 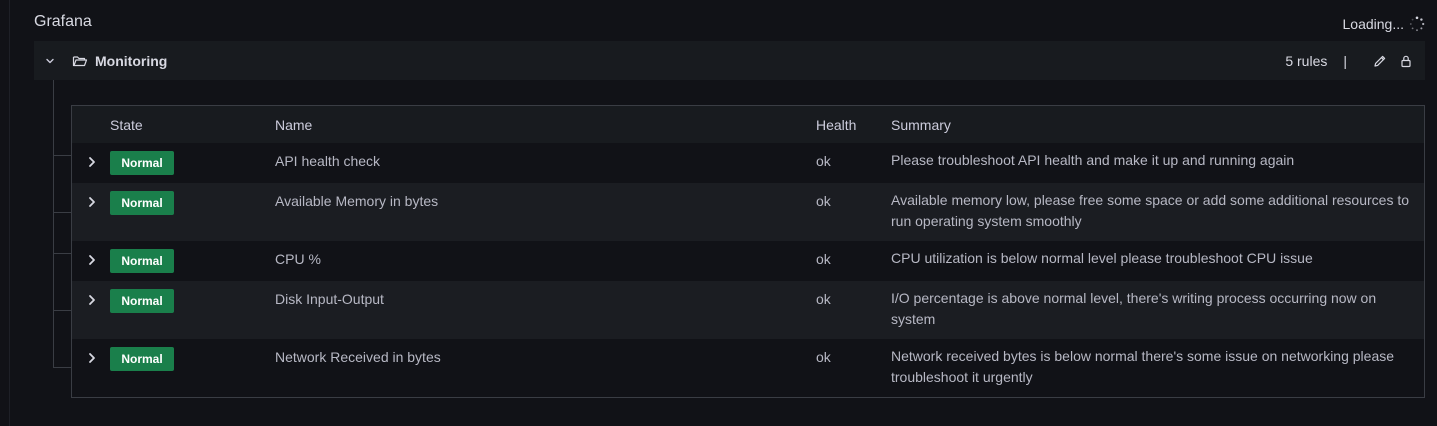 What do you see at coordinates (357, 201) in the screenshot?
I see `rule-name: Available Memory in bytes` at bounding box center [357, 201].